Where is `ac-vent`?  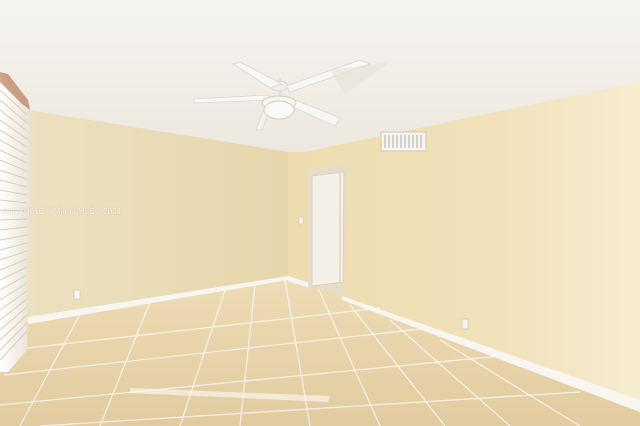
ac-vent is located at coordinates (403, 141).